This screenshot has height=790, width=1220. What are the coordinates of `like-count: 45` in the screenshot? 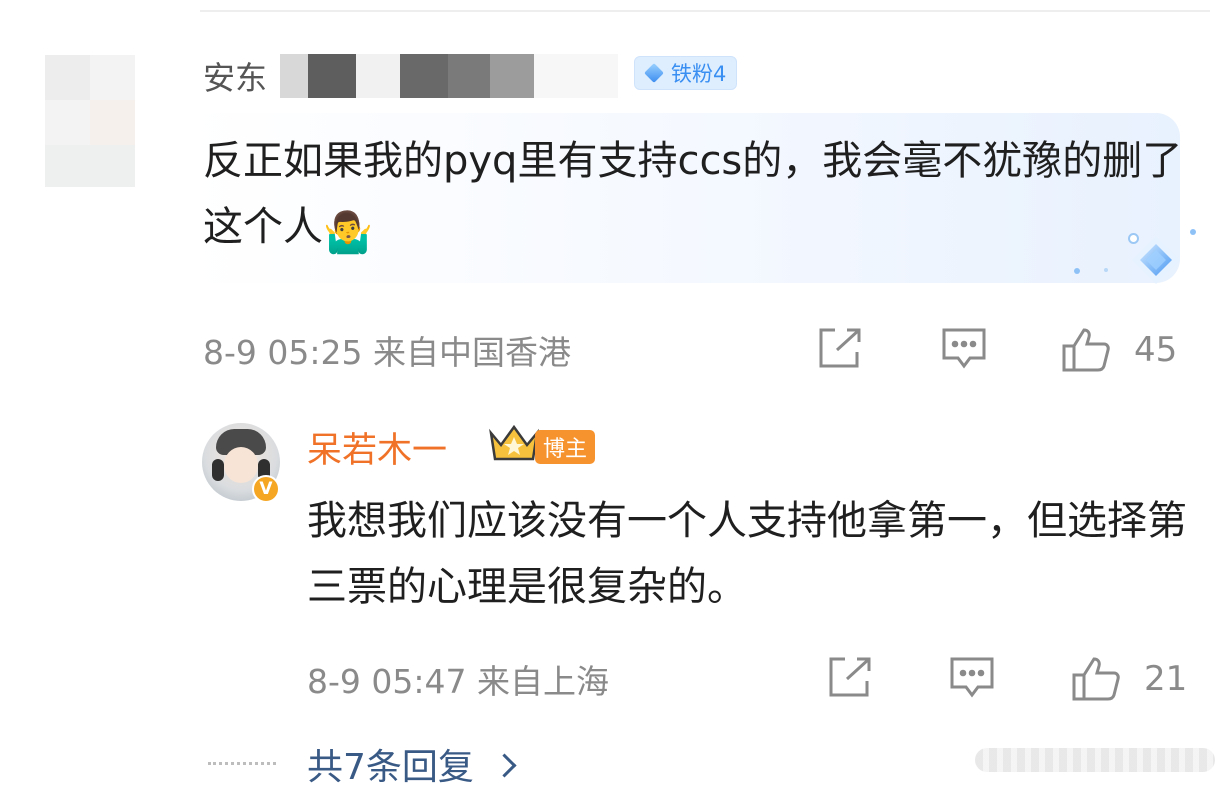 It's located at (1156, 350).